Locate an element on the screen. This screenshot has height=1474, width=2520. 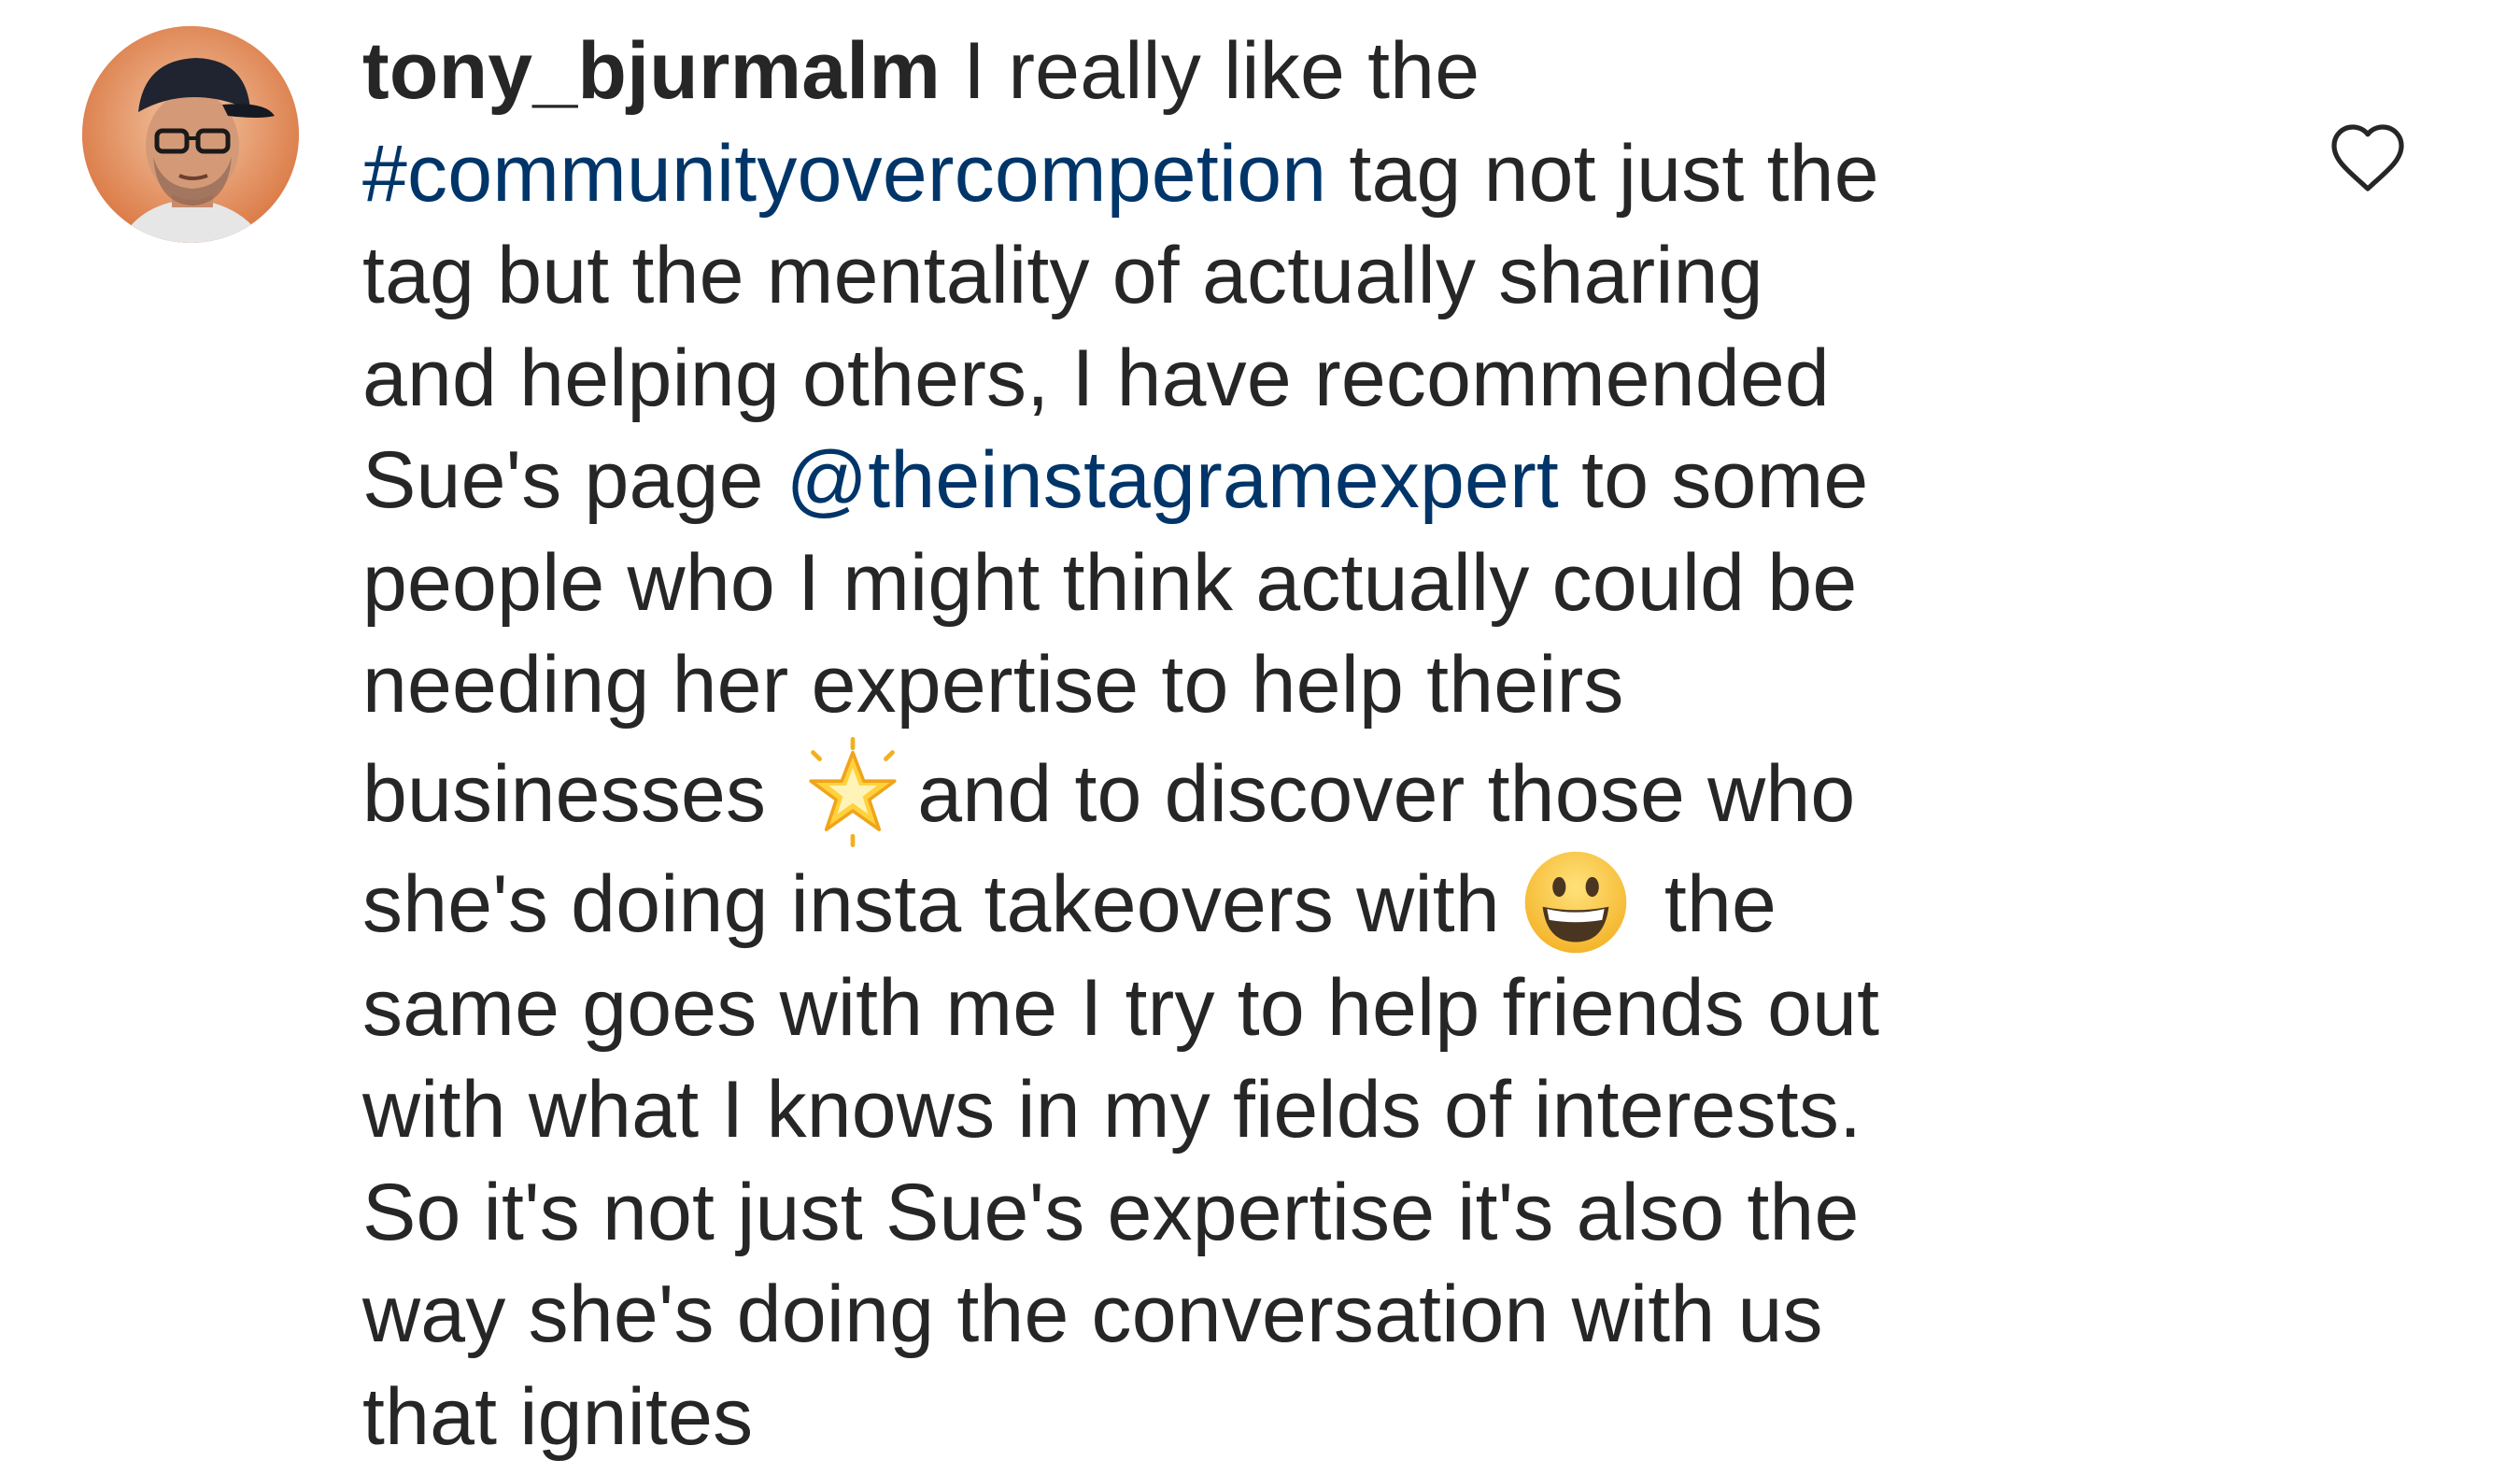
comment-text-segment: tag not just the is located at coordinates (1614, 173).